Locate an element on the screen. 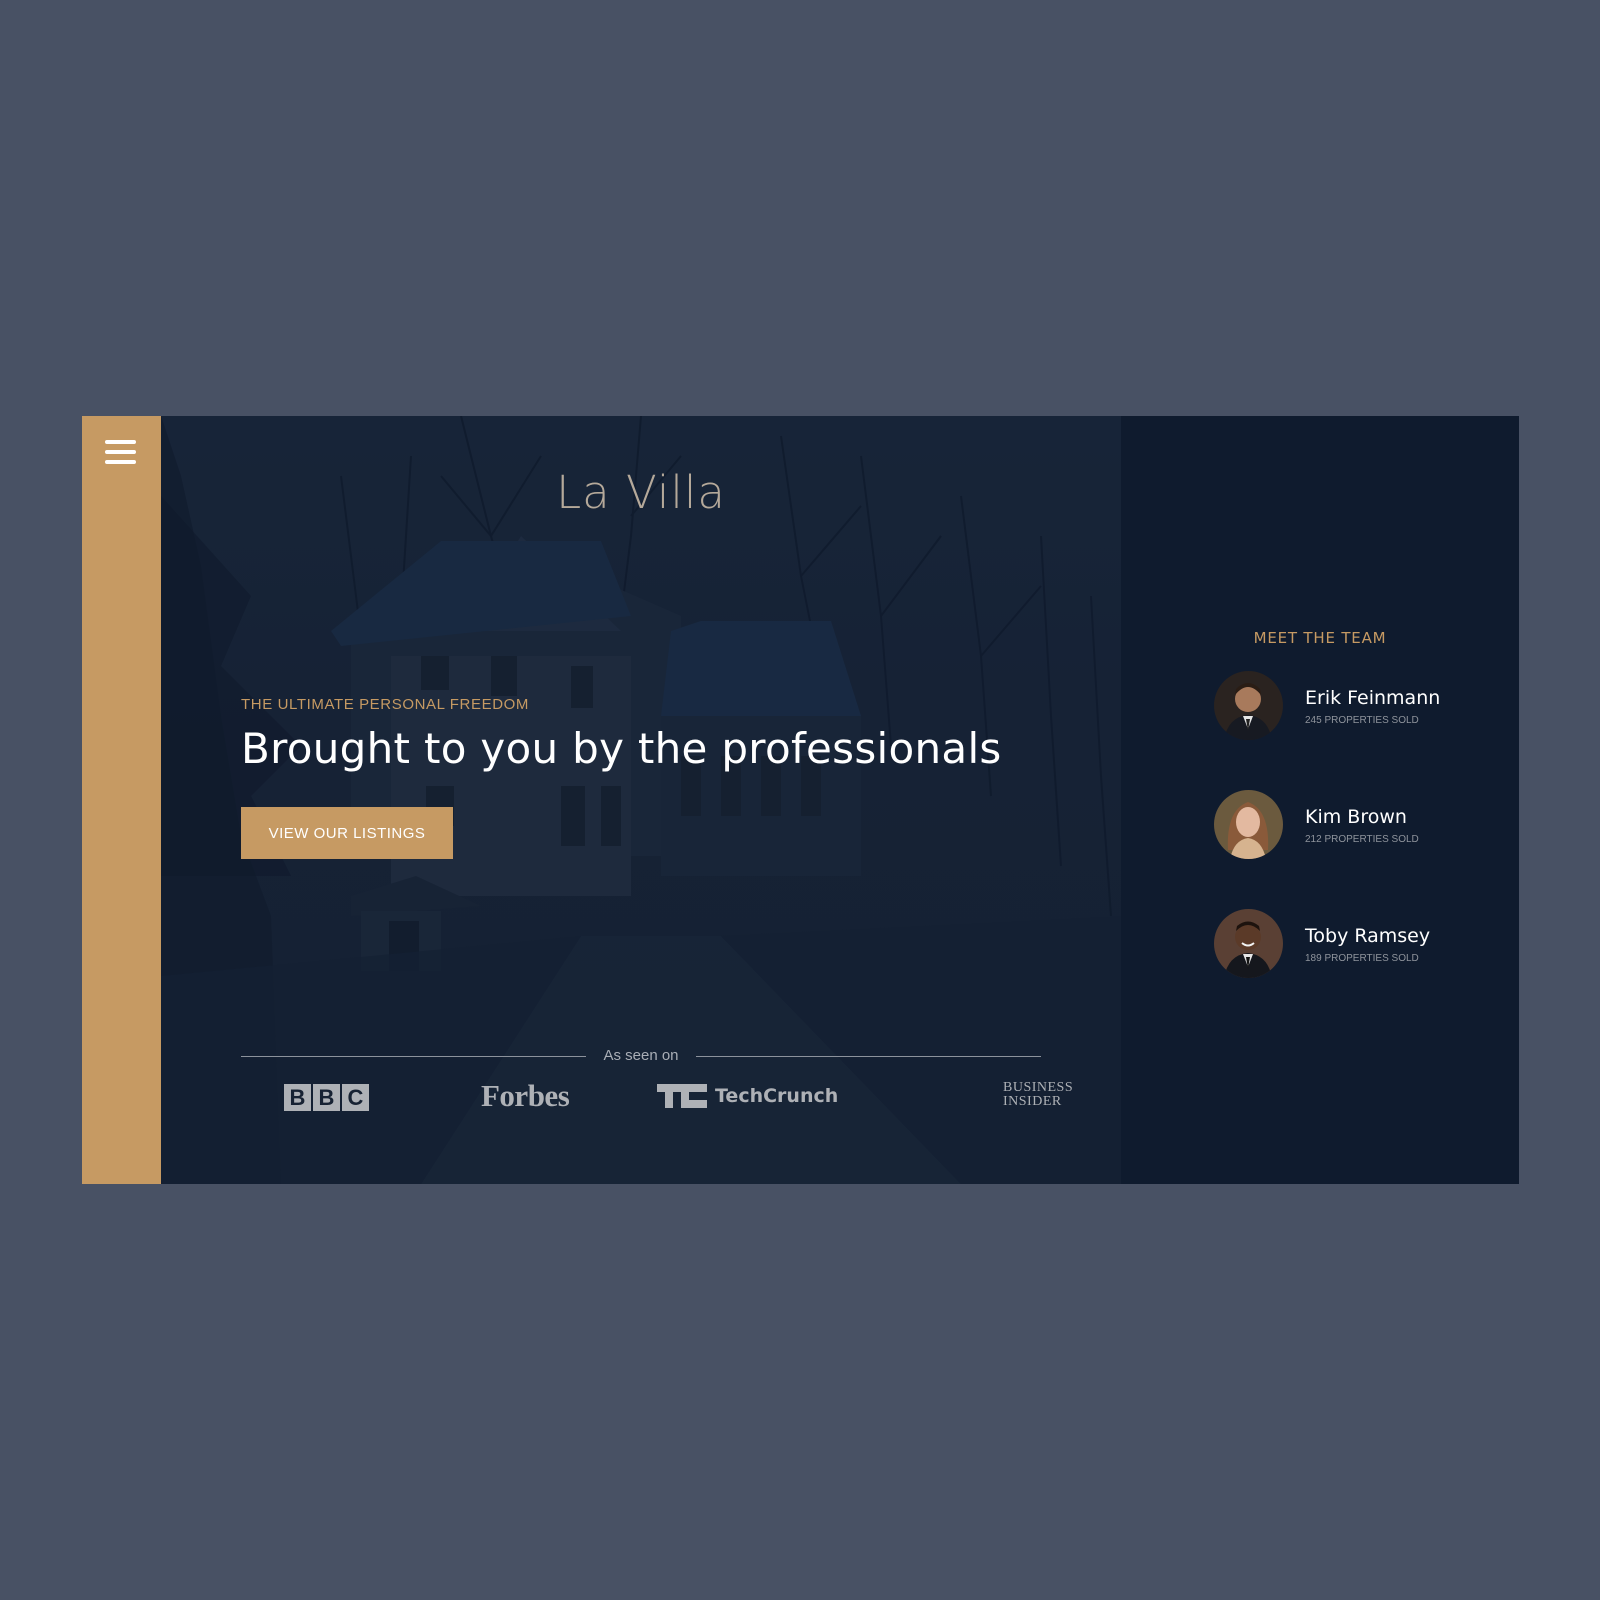 Image resolution: width=1600 pixels, height=1600 pixels. business-insider-line2: INSIDER is located at coordinates (1032, 1101).